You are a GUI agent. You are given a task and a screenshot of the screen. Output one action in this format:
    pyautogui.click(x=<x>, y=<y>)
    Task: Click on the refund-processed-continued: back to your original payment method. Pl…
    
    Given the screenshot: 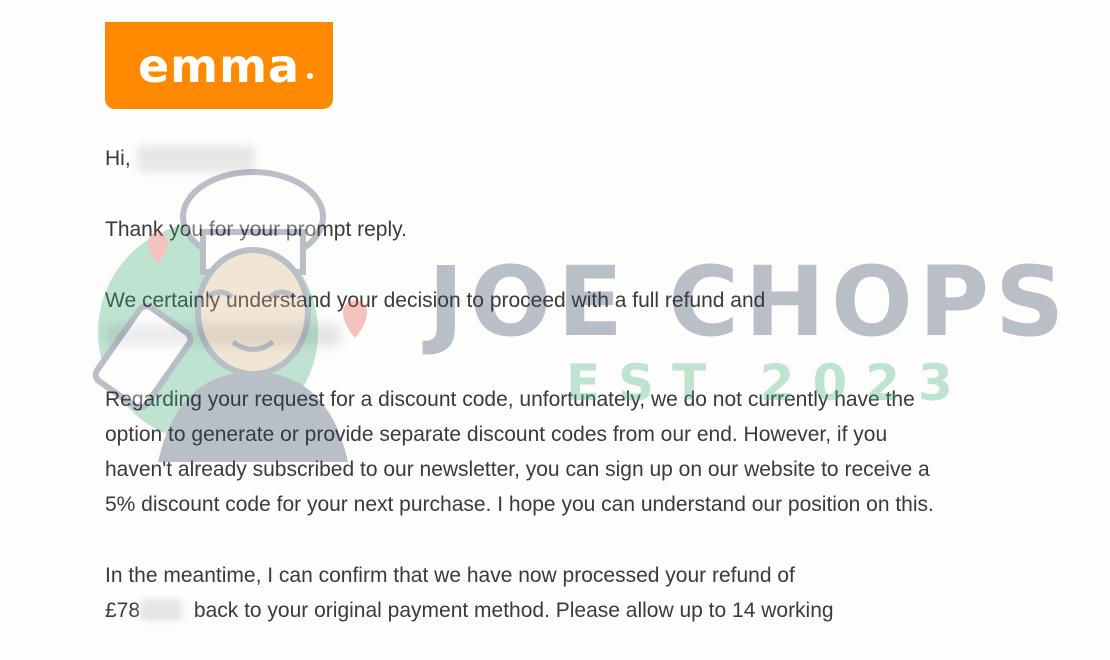 What is the action you would take?
    pyautogui.click(x=513, y=610)
    